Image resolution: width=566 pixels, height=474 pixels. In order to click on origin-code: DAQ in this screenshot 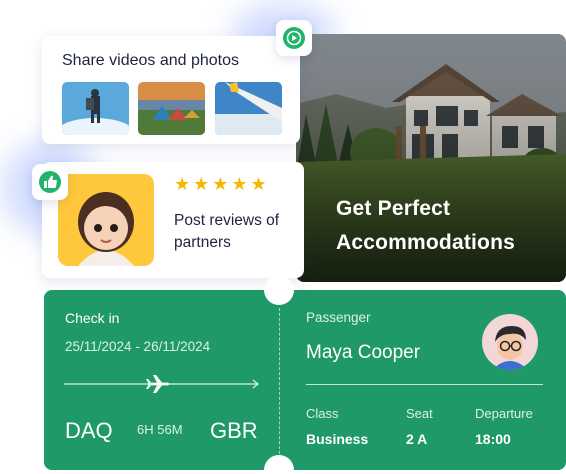, I will do `click(89, 430)`.